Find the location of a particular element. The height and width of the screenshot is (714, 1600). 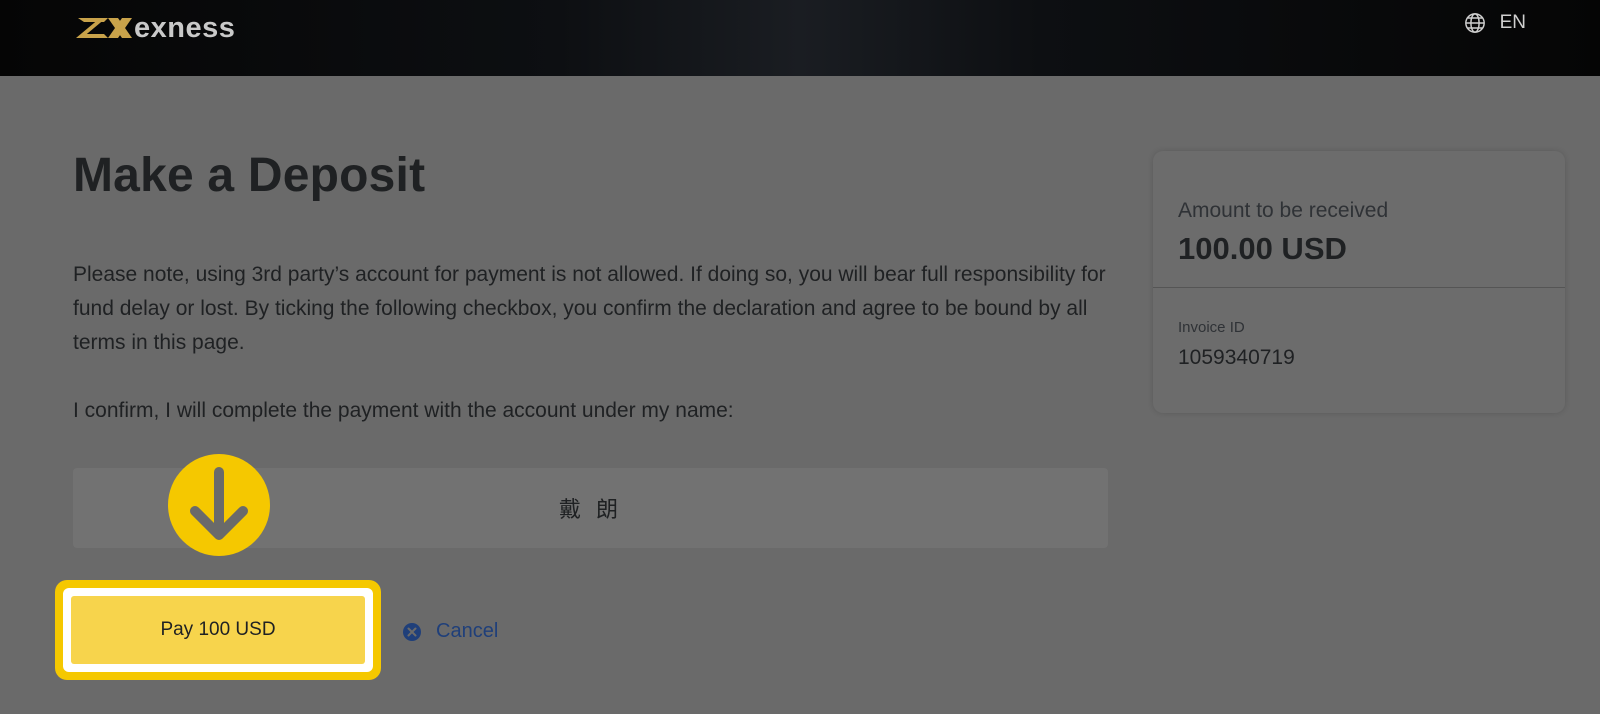

pay-button: Pay 100 USD is located at coordinates (218, 630).